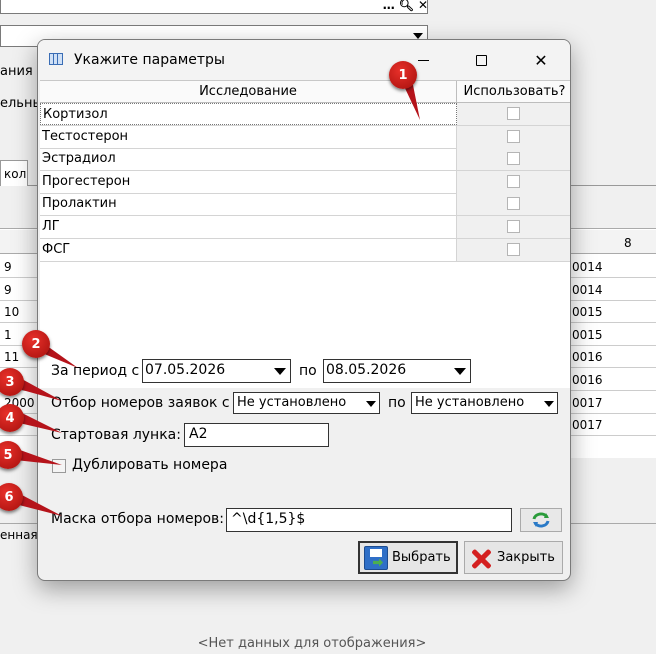 The width and height of the screenshot is (656, 654). I want to click on bg-toolbar: … 🔍︎ ✕, so click(395, 6).